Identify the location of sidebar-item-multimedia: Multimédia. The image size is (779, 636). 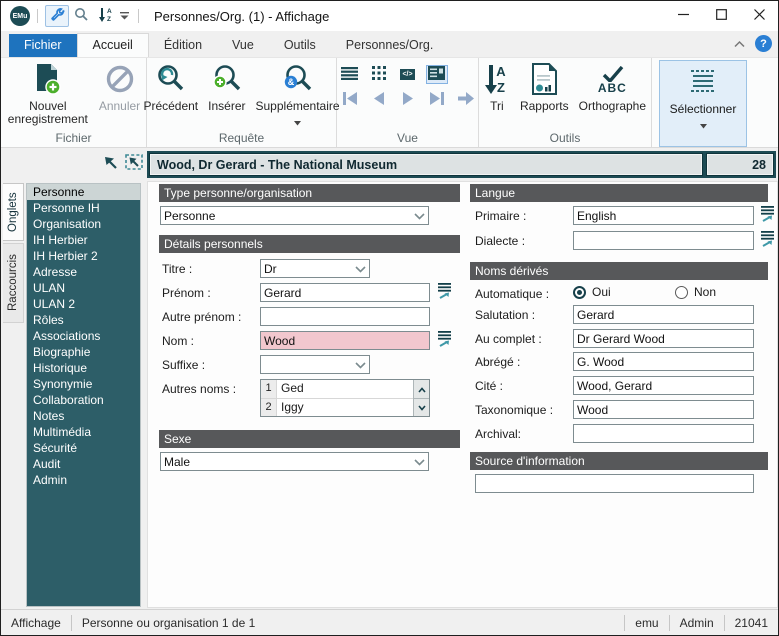
(83, 432).